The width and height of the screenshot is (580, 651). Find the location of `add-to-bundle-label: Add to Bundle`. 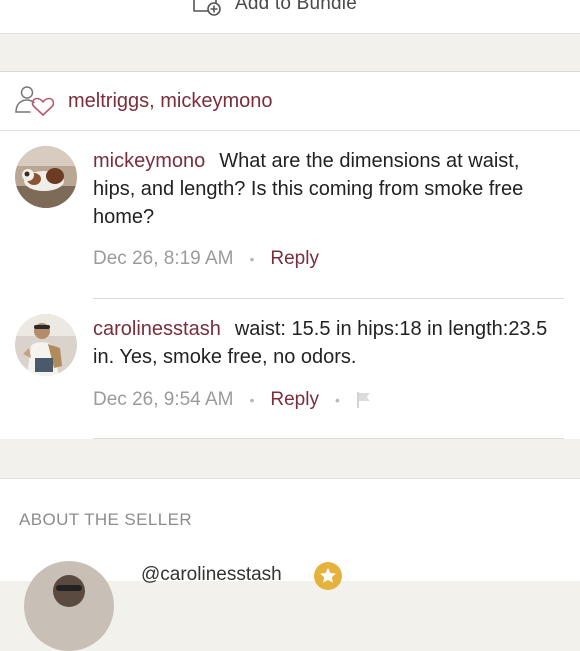

add-to-bundle-label: Add to Bundle is located at coordinates (296, 7).